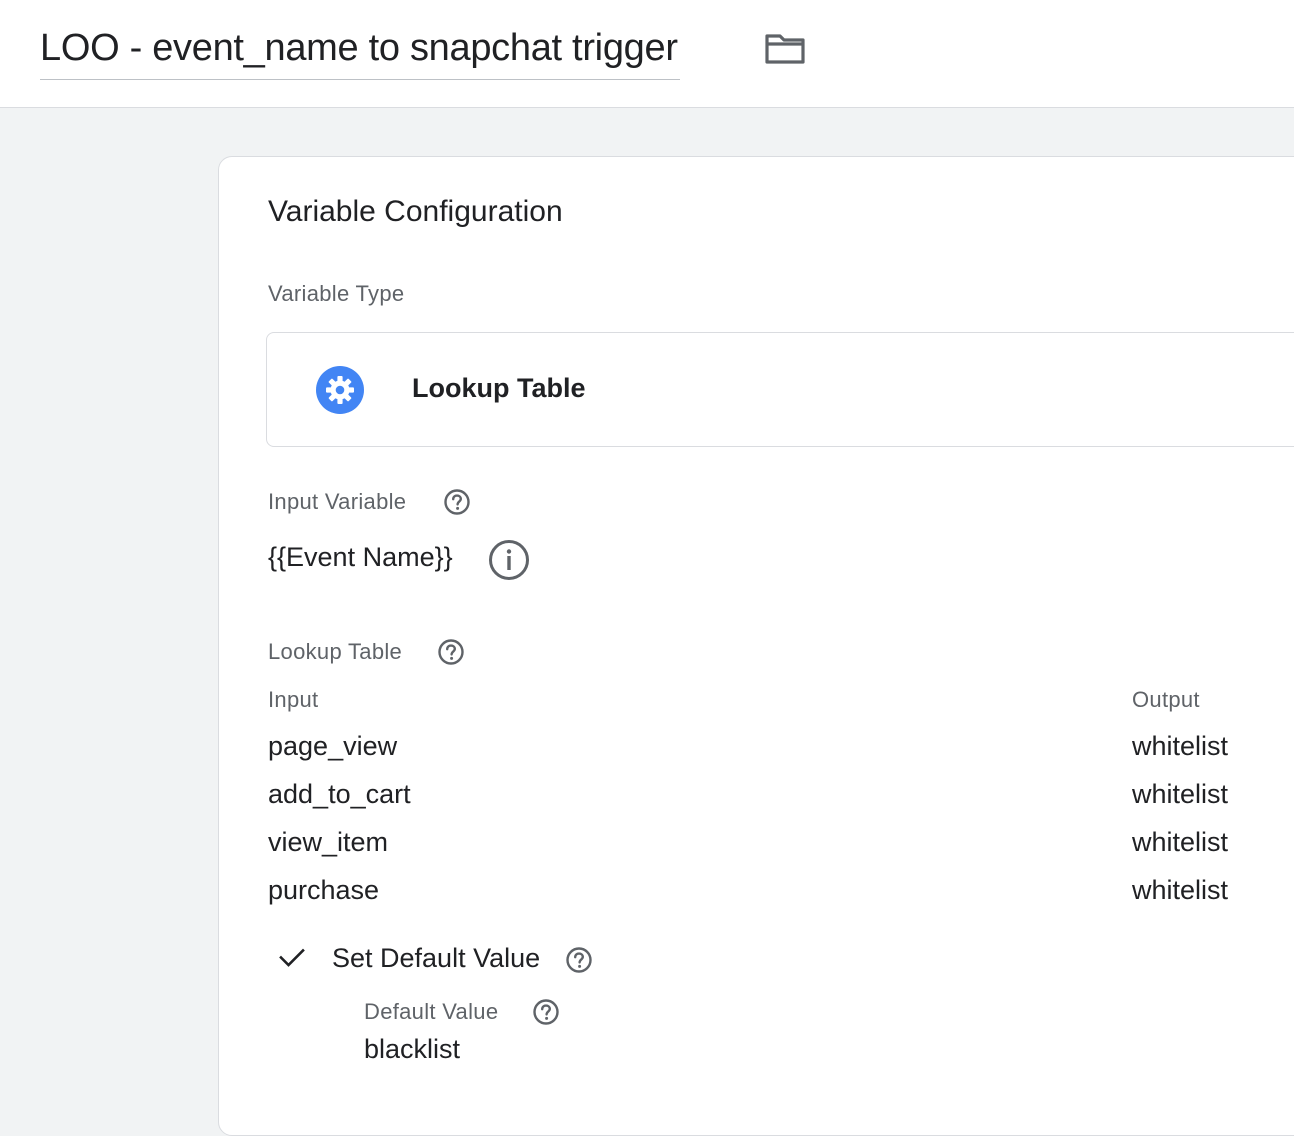  What do you see at coordinates (431, 1011) in the screenshot?
I see `default-value-label: Default Value` at bounding box center [431, 1011].